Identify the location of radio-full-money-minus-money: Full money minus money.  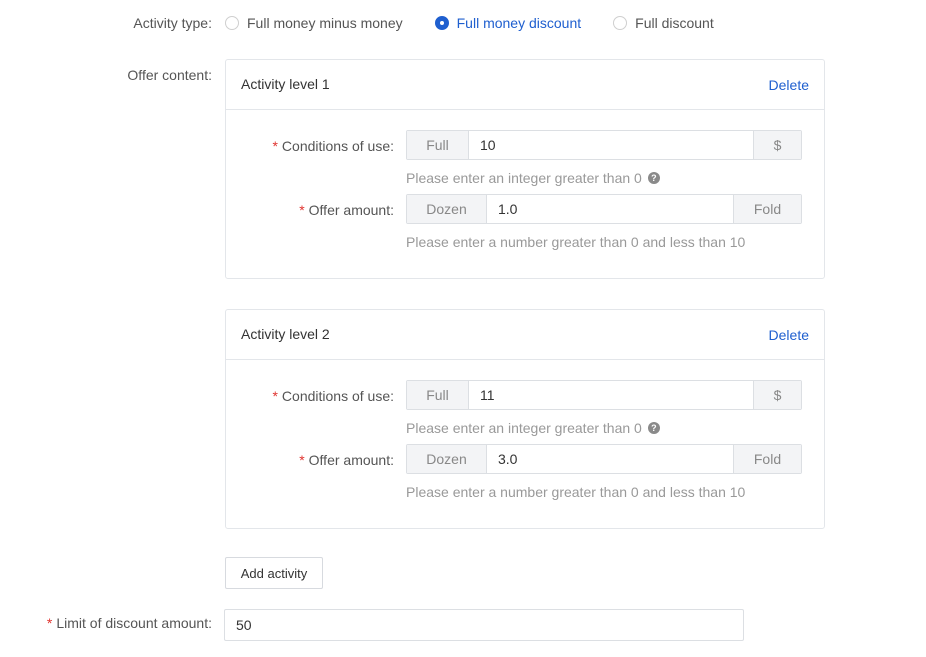
(314, 23).